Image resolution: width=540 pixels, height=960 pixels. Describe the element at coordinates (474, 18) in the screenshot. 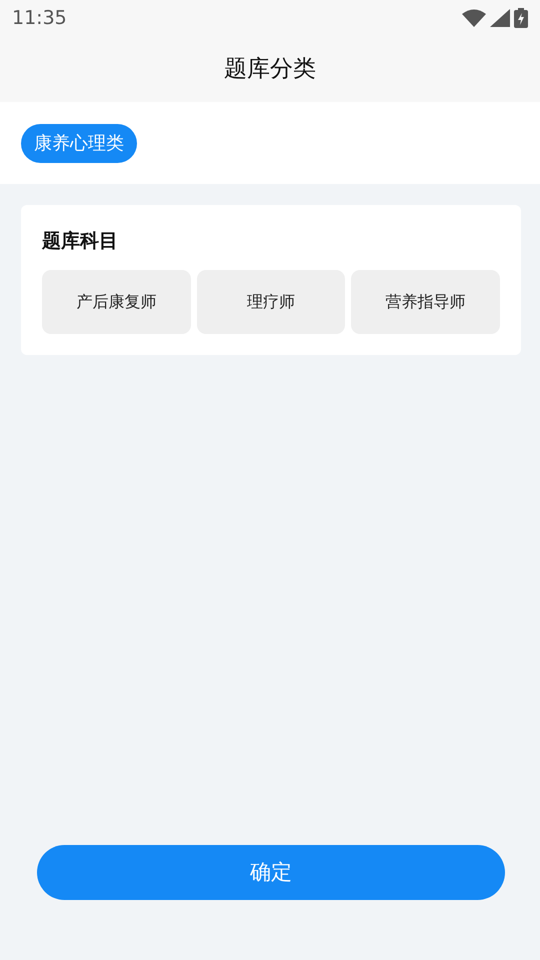

I see `wifi-icon` at that location.